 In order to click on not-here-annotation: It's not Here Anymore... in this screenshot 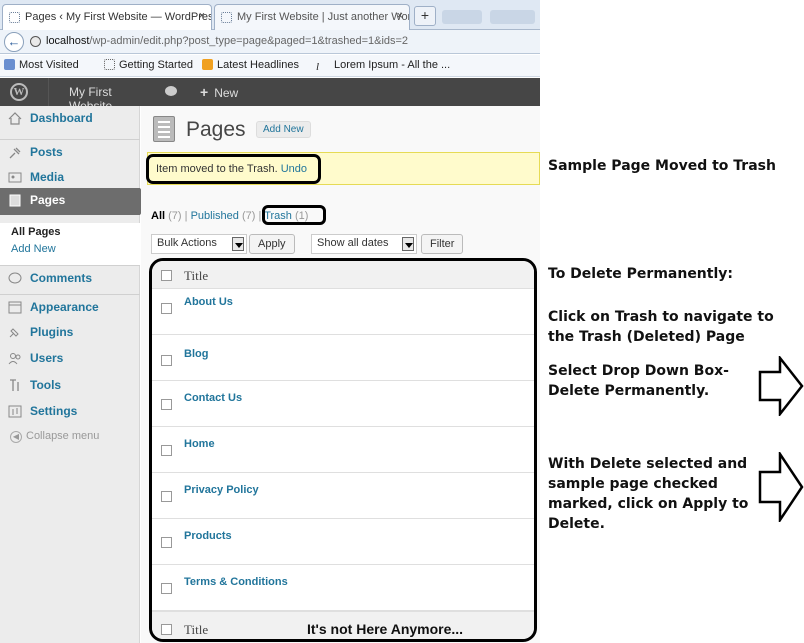, I will do `click(385, 629)`.